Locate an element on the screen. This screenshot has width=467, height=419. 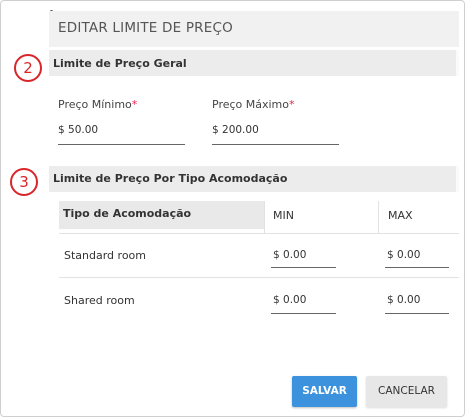
max-price-label: Preço Máximo* is located at coordinates (253, 104).